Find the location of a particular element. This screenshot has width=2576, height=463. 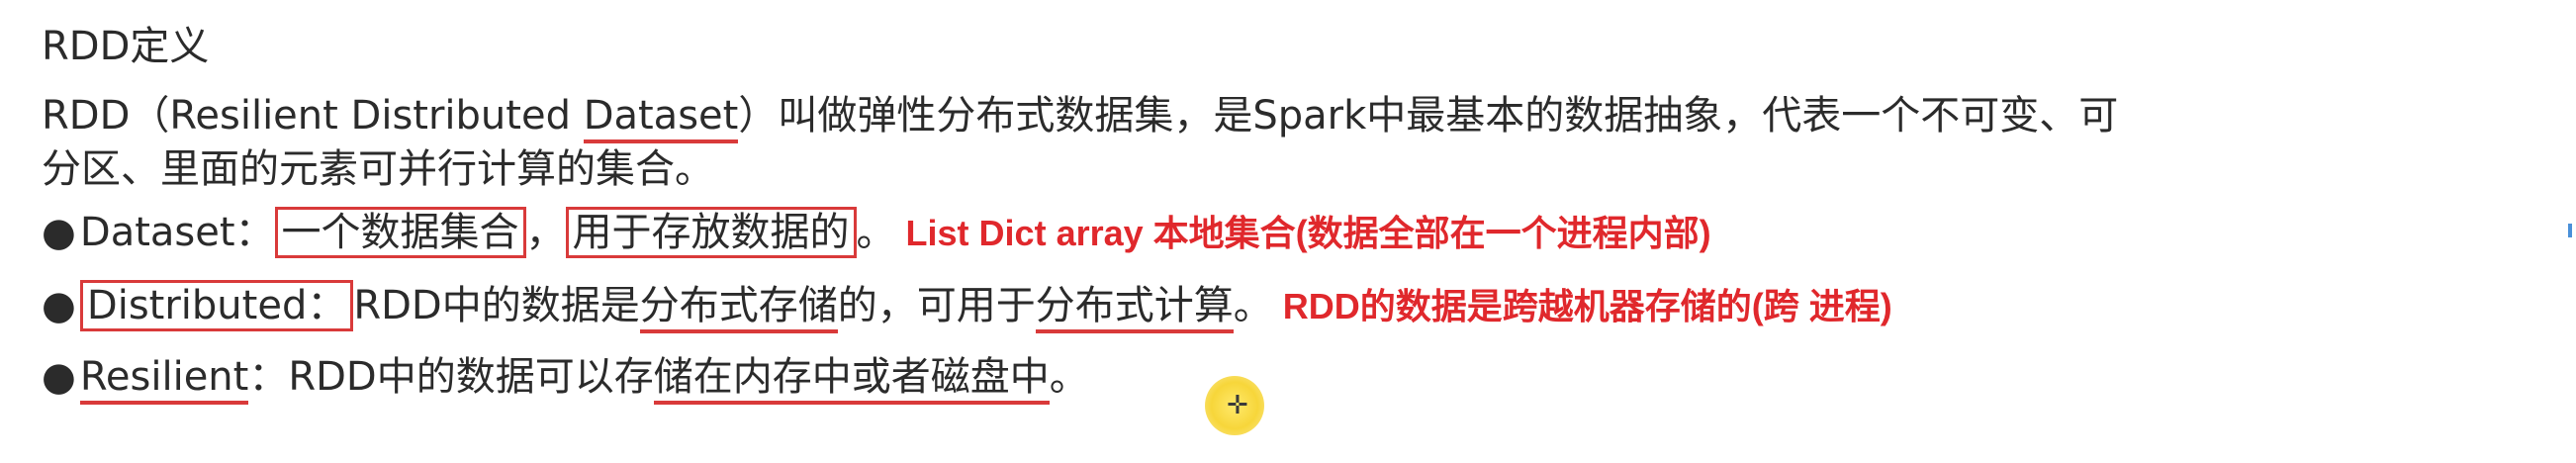

underlined-phrase-1: 分布式存储 is located at coordinates (738, 308).